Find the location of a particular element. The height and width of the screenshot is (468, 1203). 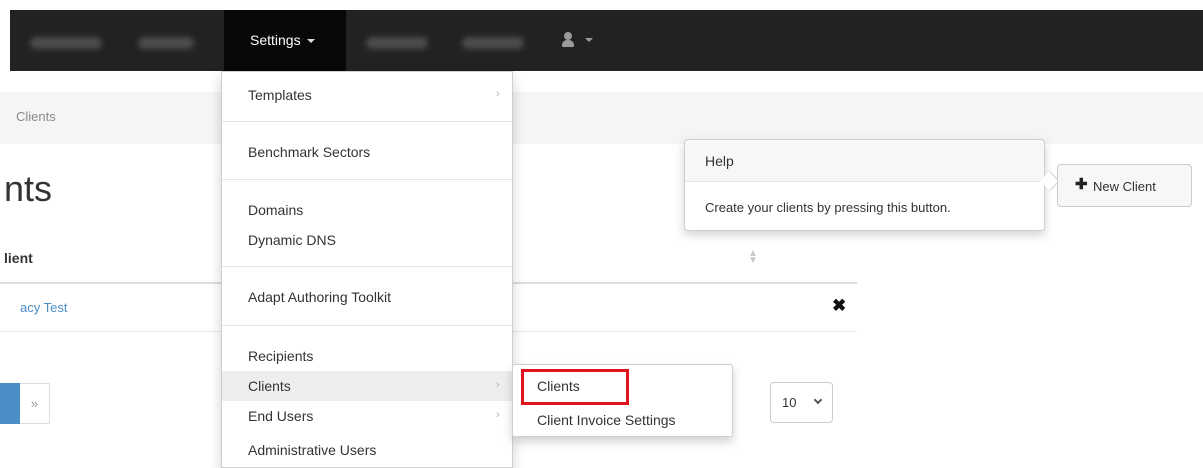

menu-item-administrative-users: Administrative Users is located at coordinates (367, 450).